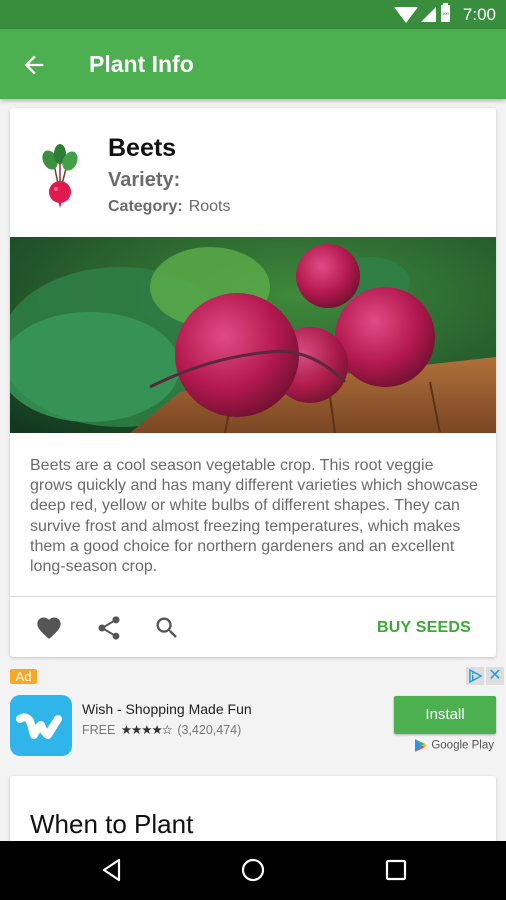 Image resolution: width=506 pixels, height=900 pixels. Describe the element at coordinates (209, 206) in the screenshot. I see `category-value: Roots` at that location.